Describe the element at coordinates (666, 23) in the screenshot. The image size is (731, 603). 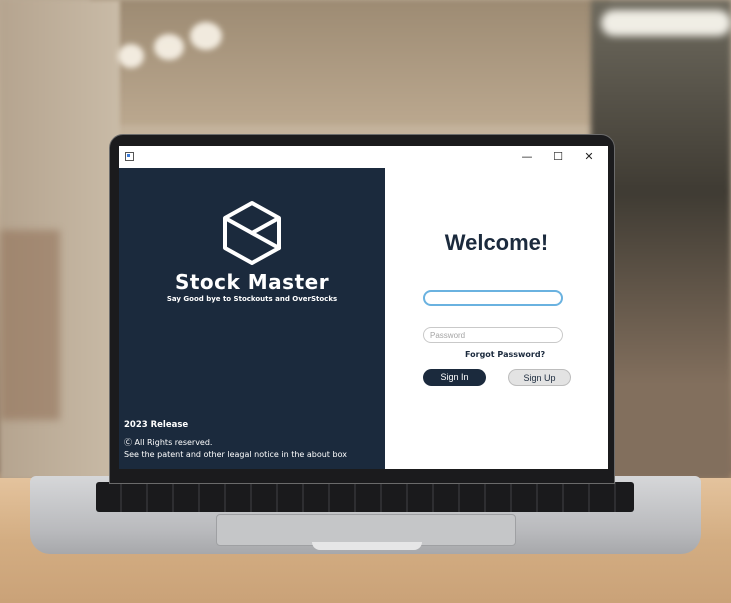
I see `ceiling-light-bar` at that location.